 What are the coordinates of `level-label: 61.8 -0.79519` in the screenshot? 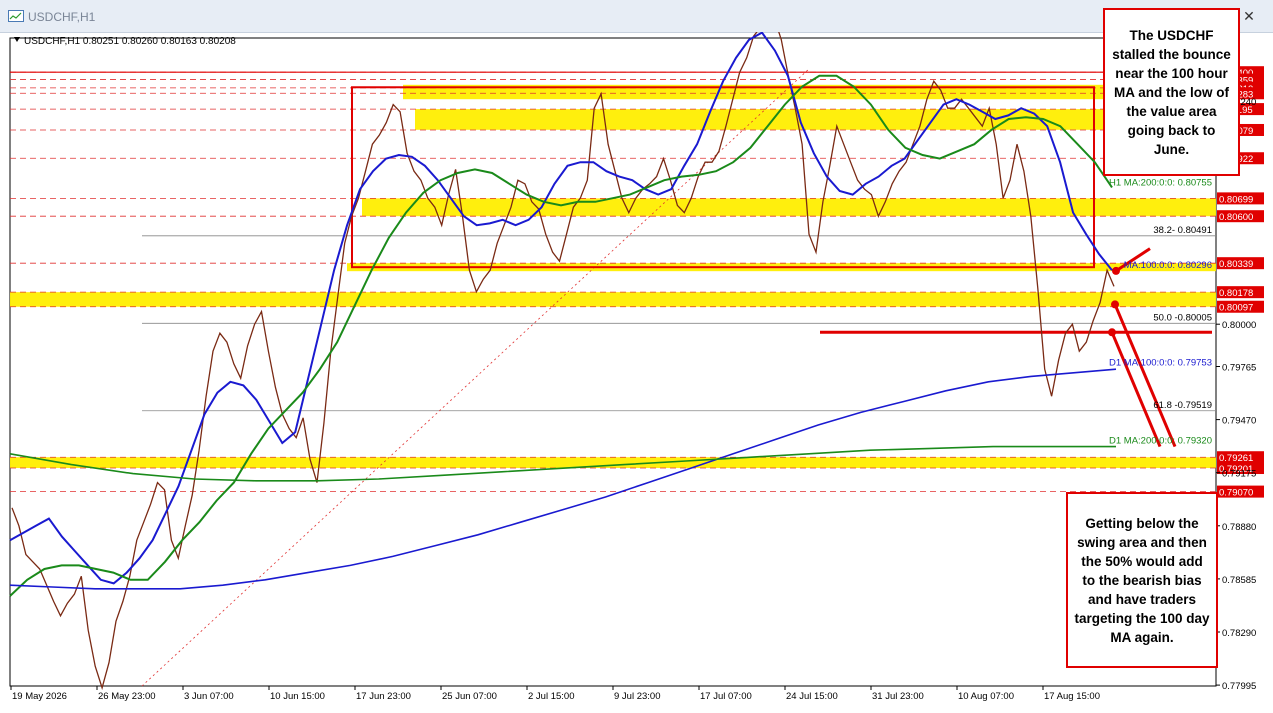 It's located at (1182, 405).